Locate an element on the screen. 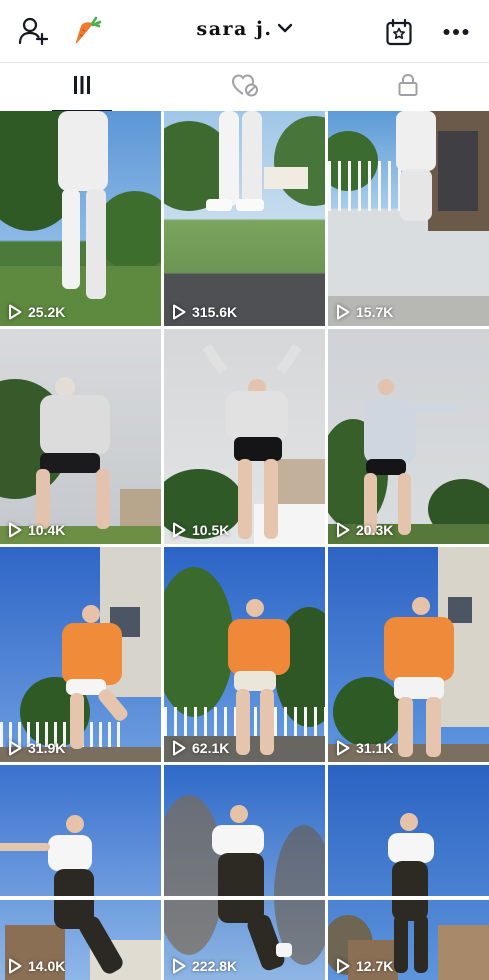 Image resolution: width=489 pixels, height=980 pixels. view-count-label: 222.8K is located at coordinates (215, 966).